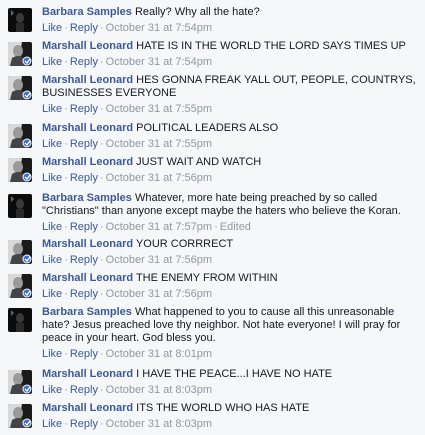 This screenshot has height=435, width=425. I want to click on comment-text: I HAVE THE PEACE...I HAVE NO HATE, so click(234, 374).